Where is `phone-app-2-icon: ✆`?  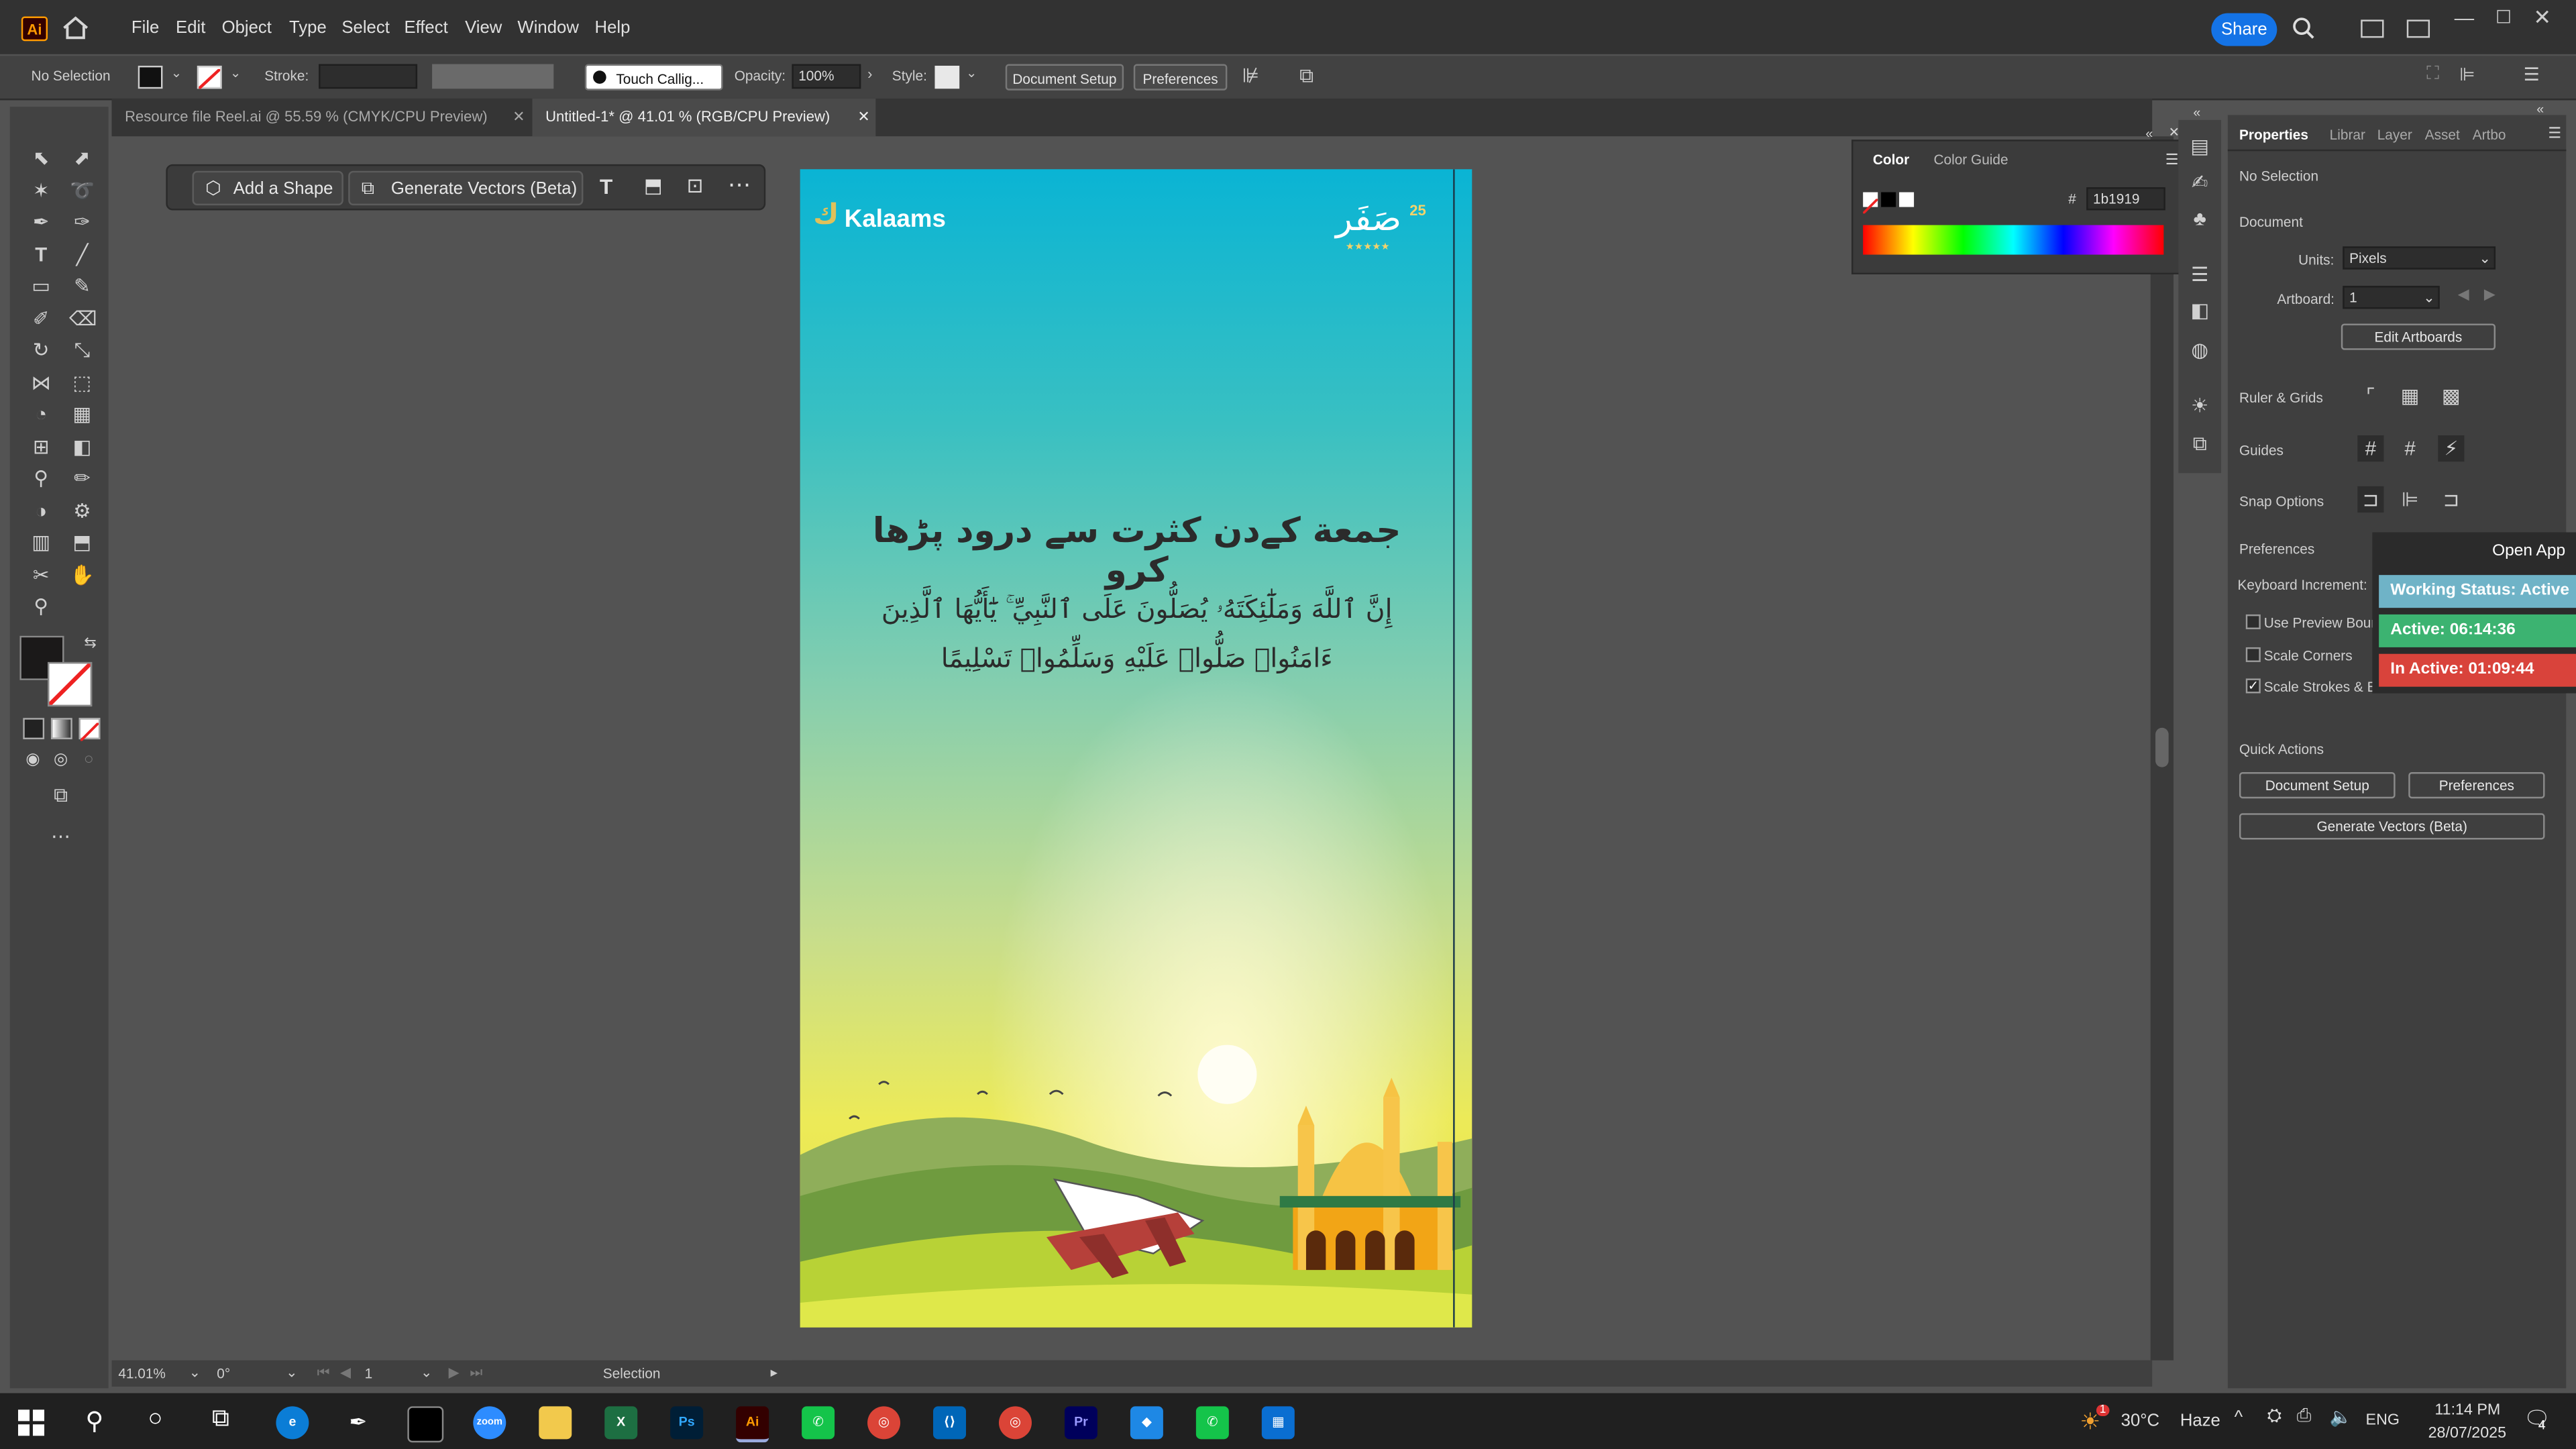 phone-app-2-icon: ✆ is located at coordinates (1212, 1423).